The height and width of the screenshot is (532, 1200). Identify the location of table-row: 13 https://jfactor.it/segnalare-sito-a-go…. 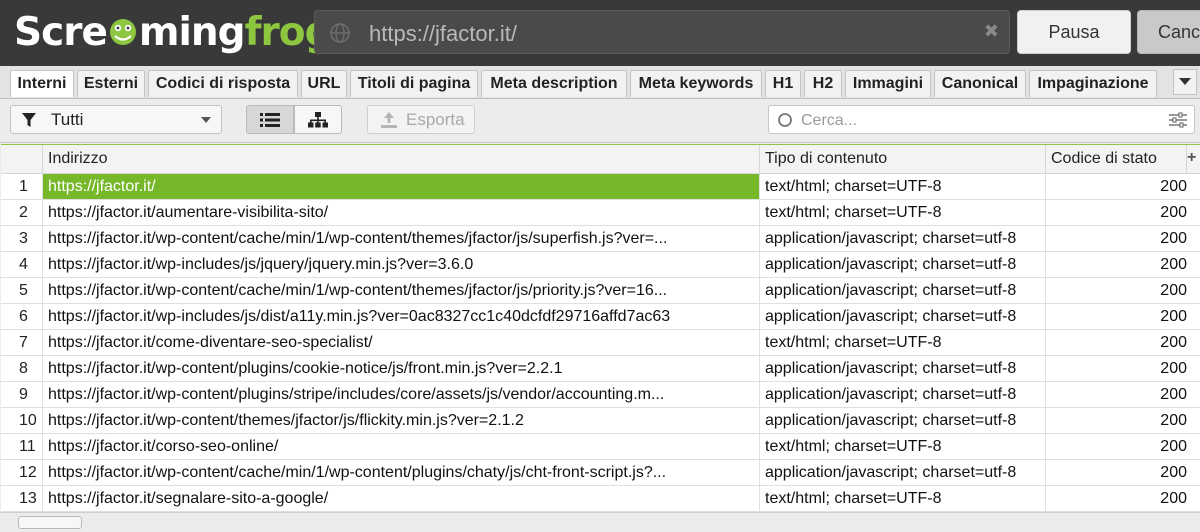
(600, 499).